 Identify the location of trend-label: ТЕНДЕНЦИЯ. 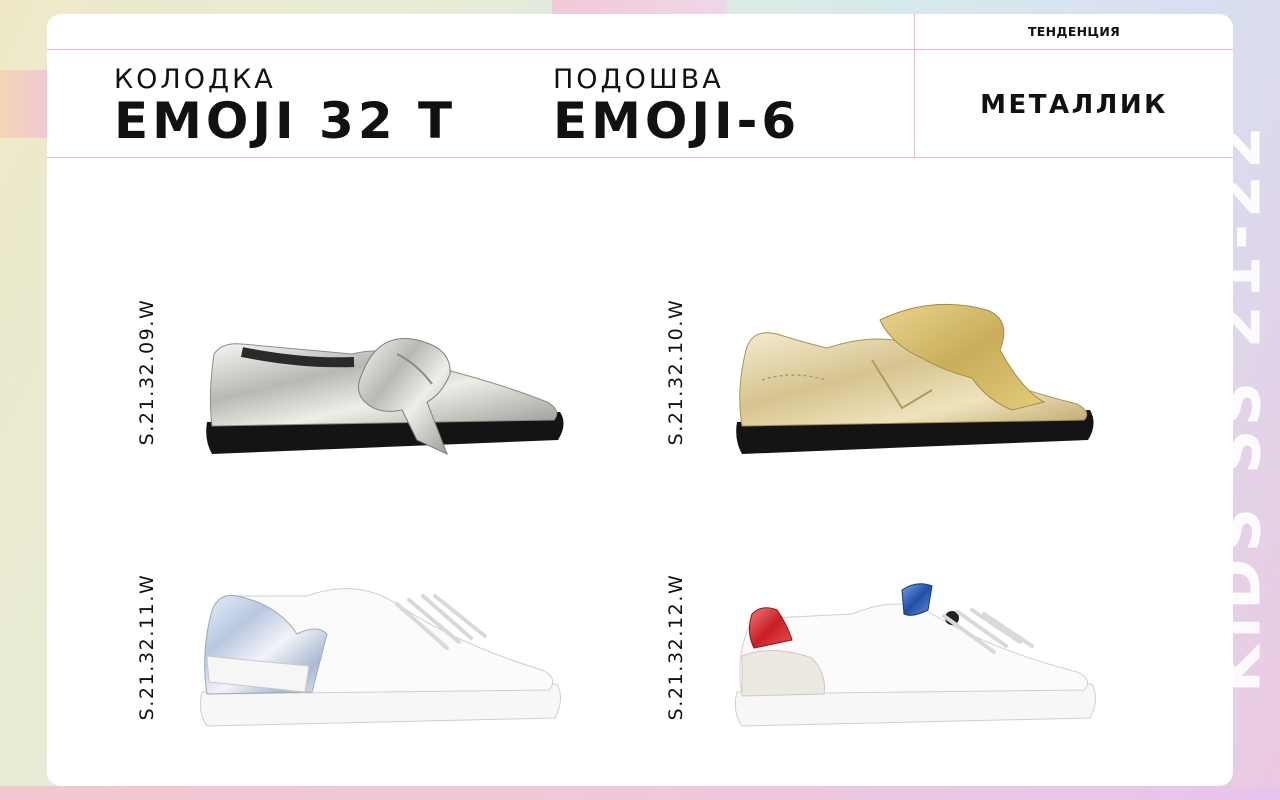
(1074, 31).